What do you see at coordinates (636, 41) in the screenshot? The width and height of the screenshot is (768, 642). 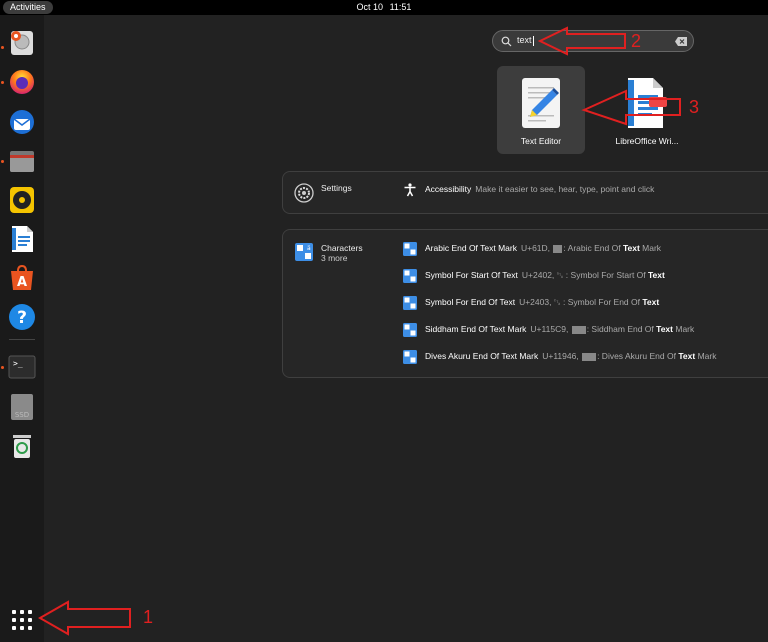 I see `annotation-number-2: 2` at bounding box center [636, 41].